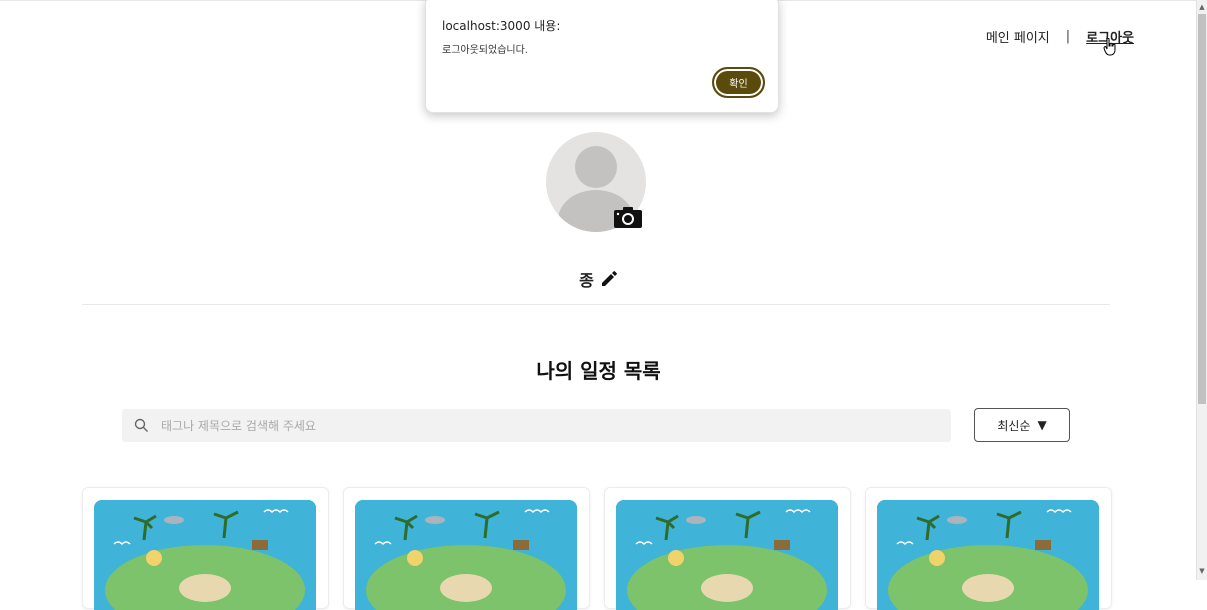 This screenshot has height=610, width=1207. Describe the element at coordinates (1109, 47) in the screenshot. I see `hand-cursor-icon` at that location.